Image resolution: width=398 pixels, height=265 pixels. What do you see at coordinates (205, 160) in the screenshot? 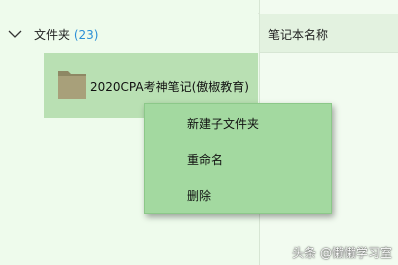
I see `menu-item-label: 重命名` at bounding box center [205, 160].